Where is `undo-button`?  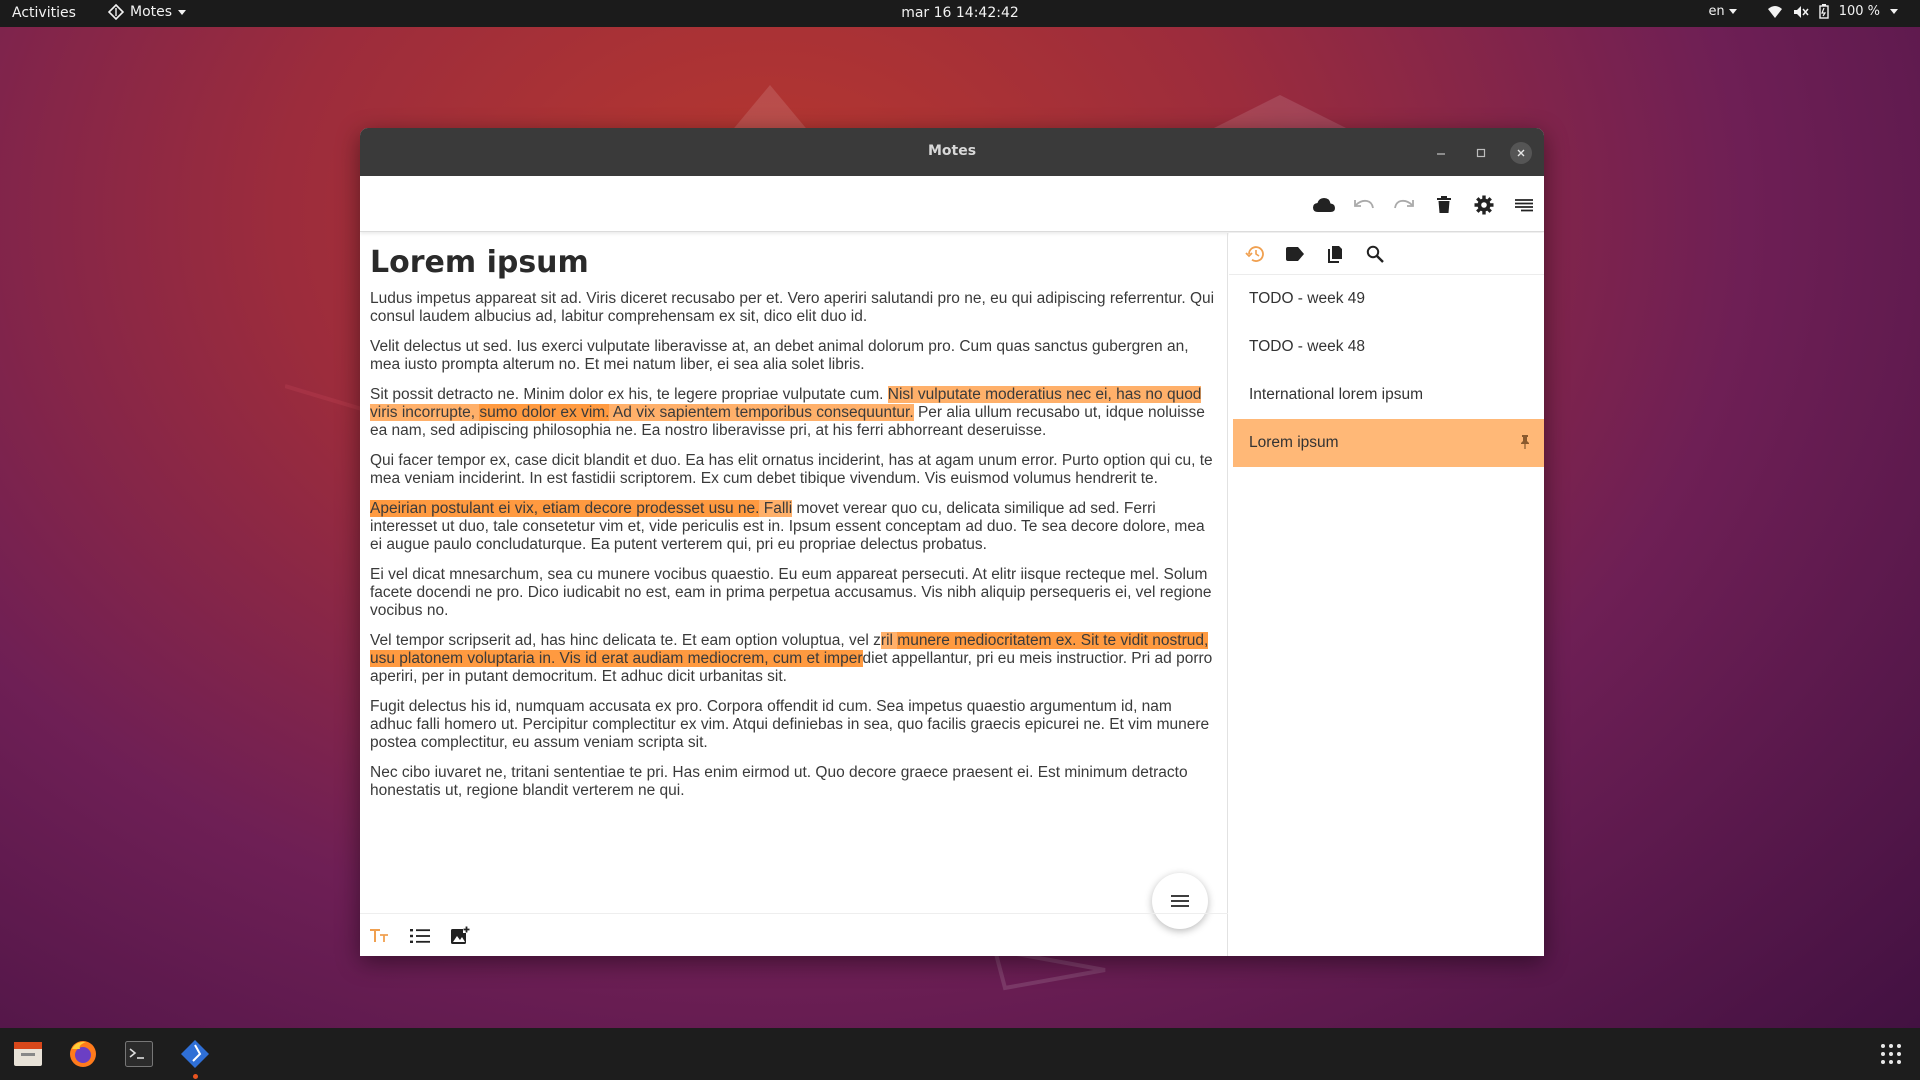 undo-button is located at coordinates (1364, 205).